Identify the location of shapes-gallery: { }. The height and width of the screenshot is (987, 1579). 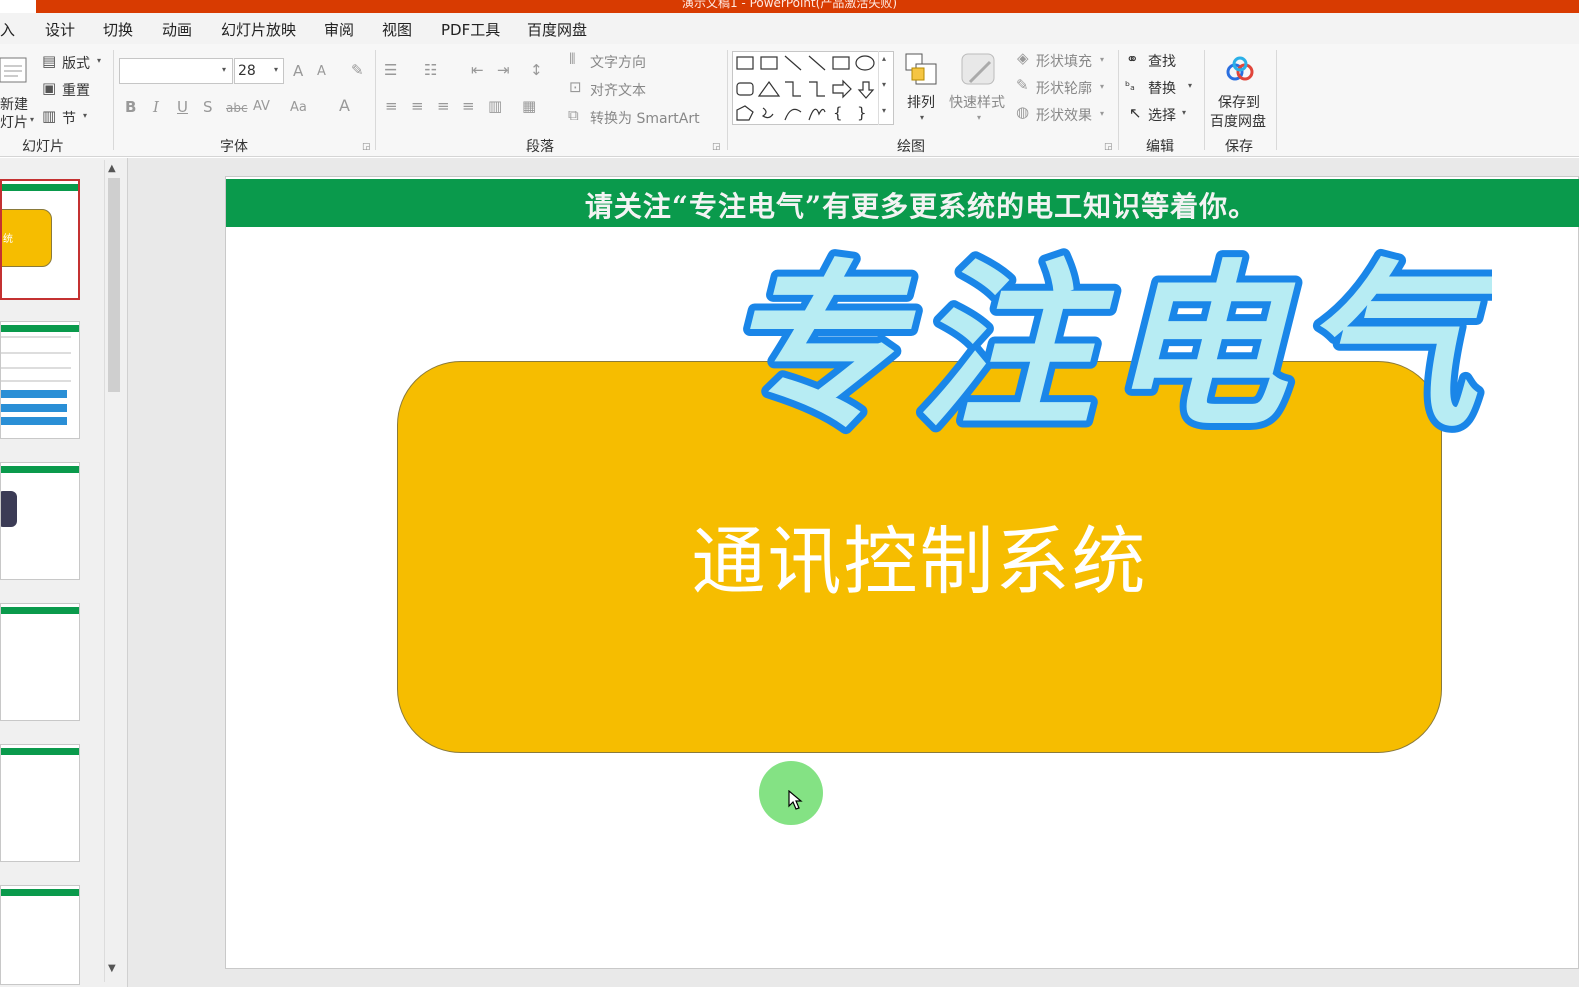
(813, 88).